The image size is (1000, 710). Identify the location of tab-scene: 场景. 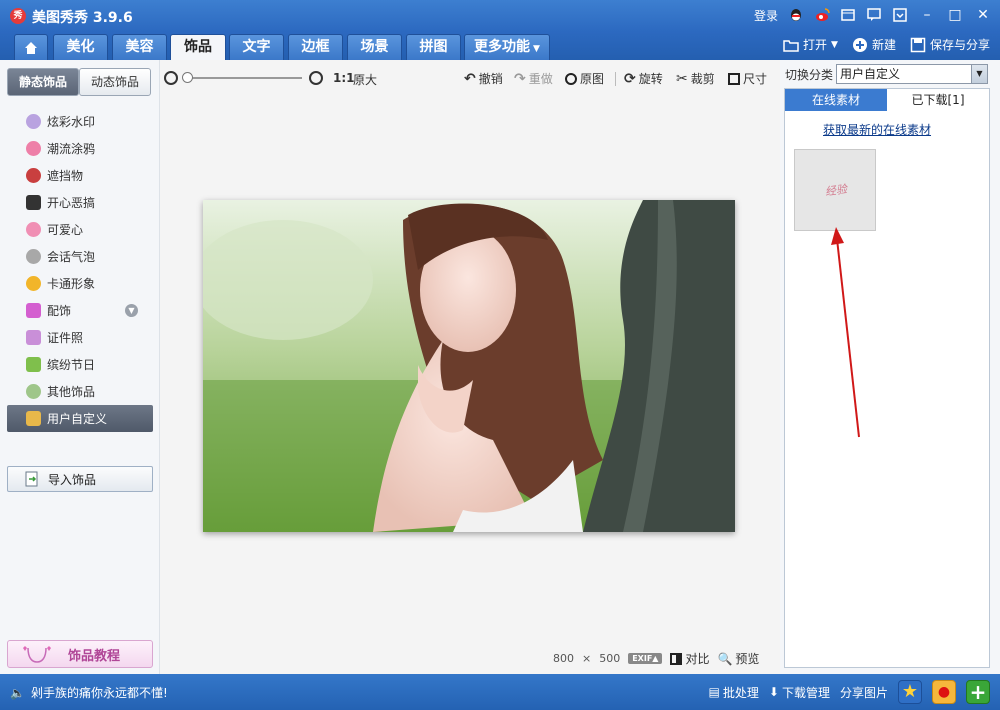
(374, 47).